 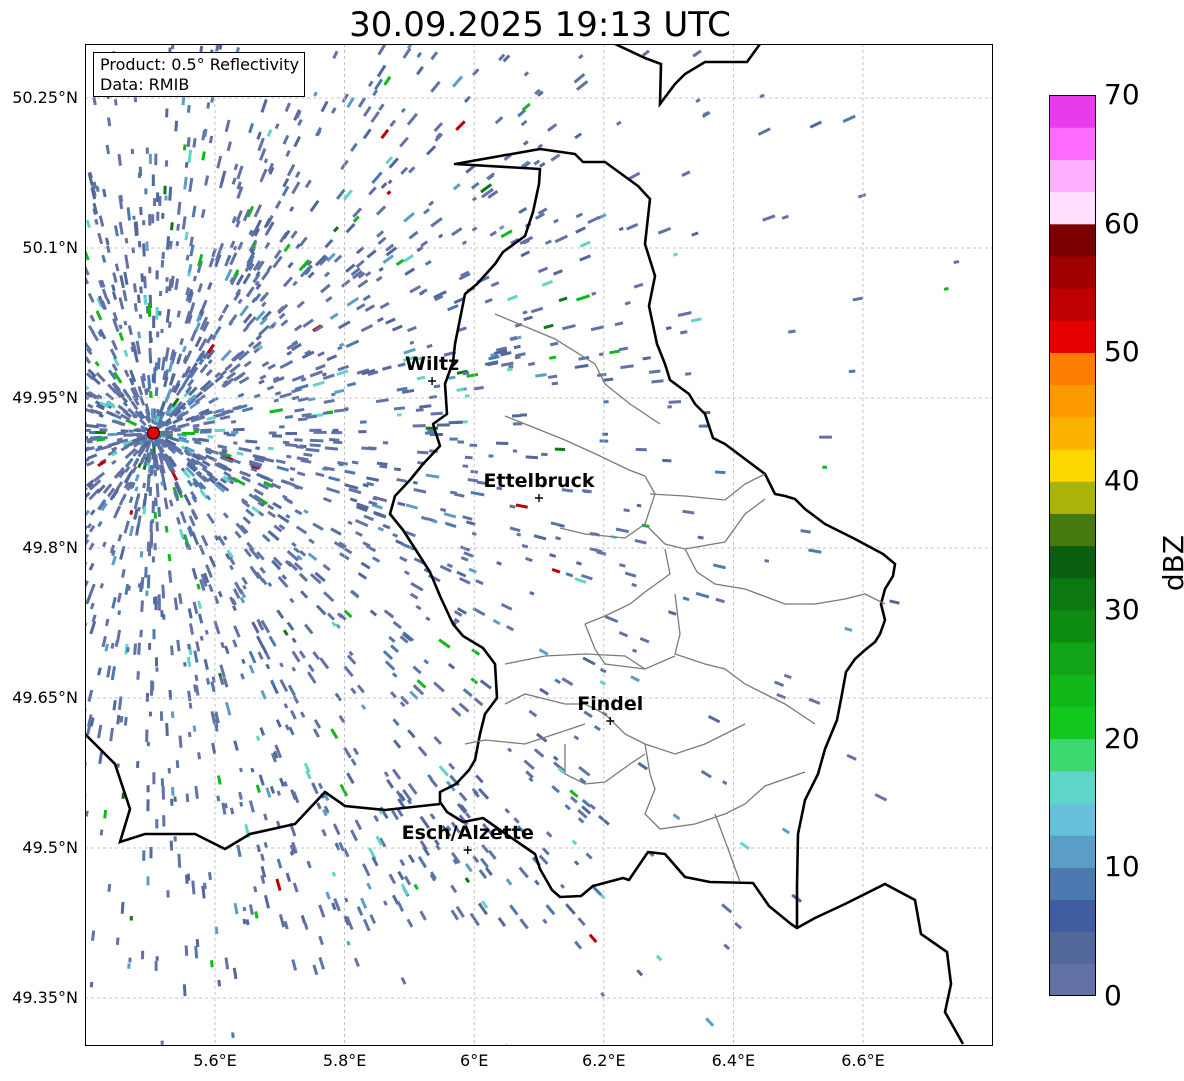 What do you see at coordinates (1113, 995) in the screenshot?
I see `colorbar-tick-label: 0` at bounding box center [1113, 995].